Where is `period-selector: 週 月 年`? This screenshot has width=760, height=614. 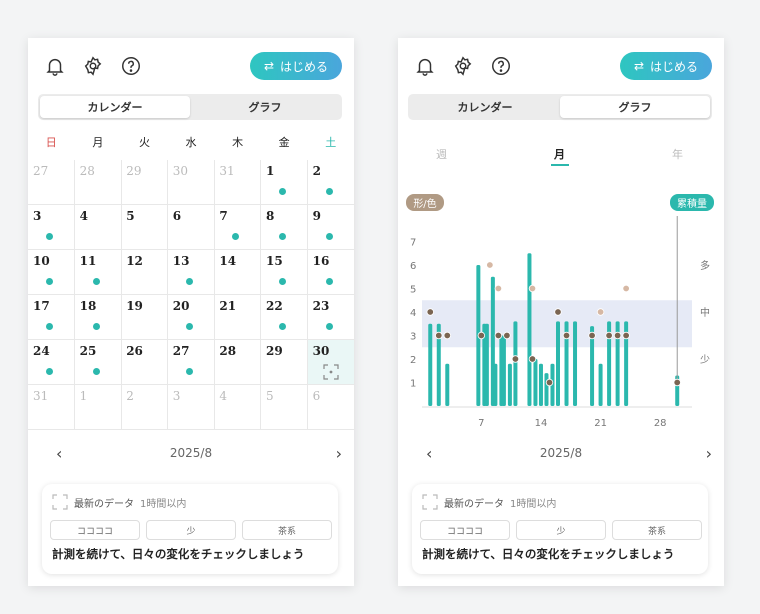 period-selector: 週 月 年 is located at coordinates (561, 158).